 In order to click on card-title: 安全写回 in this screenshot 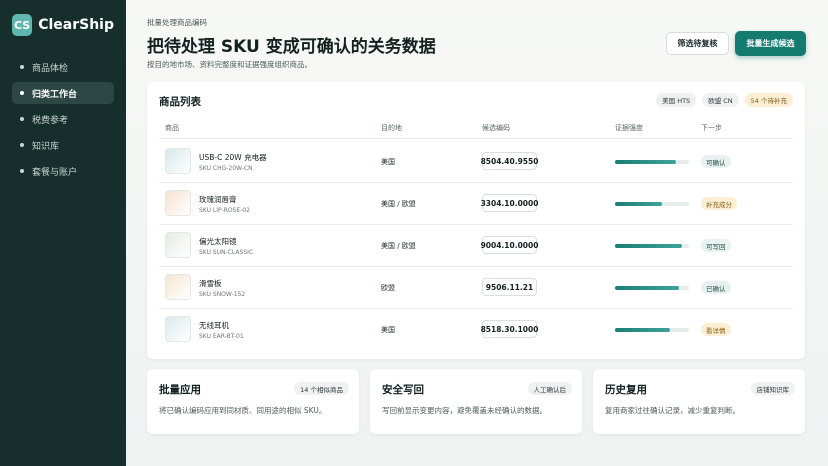, I will do `click(403, 390)`.